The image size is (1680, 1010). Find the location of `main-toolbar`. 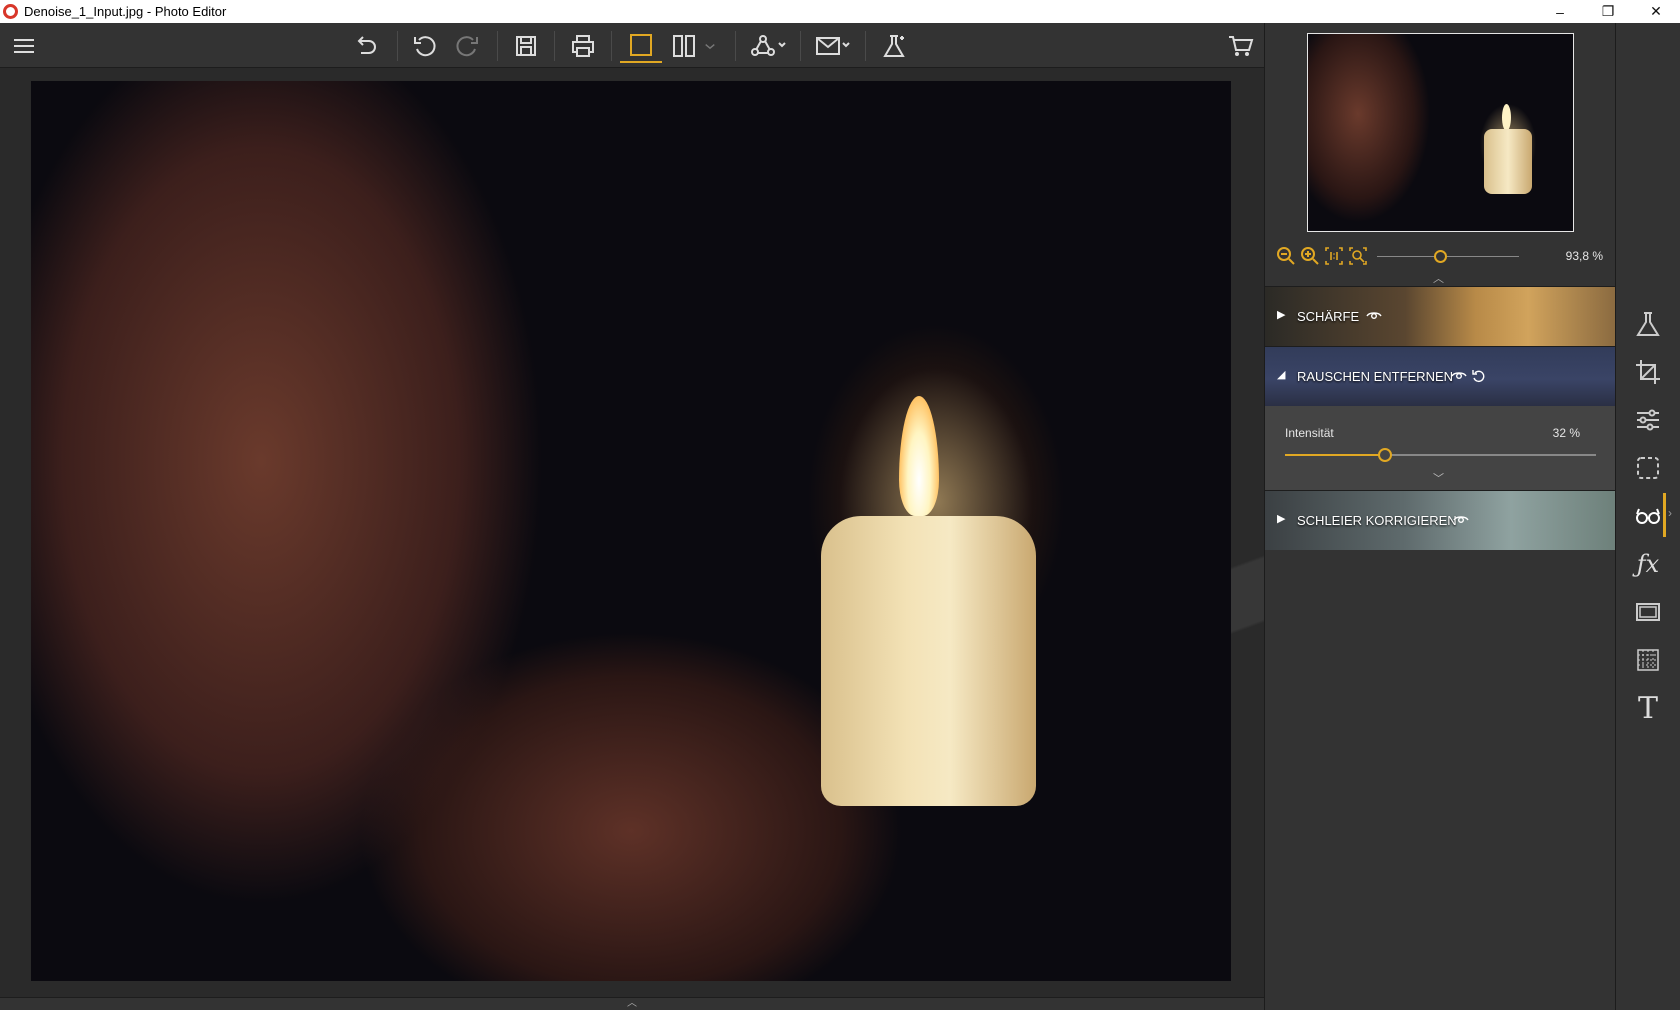

main-toolbar is located at coordinates (632, 45).